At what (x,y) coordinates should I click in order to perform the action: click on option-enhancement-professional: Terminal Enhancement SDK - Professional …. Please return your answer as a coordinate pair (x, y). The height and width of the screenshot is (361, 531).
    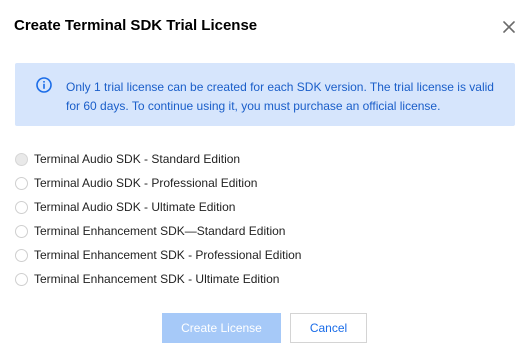
    Looking at the image, I should click on (158, 255).